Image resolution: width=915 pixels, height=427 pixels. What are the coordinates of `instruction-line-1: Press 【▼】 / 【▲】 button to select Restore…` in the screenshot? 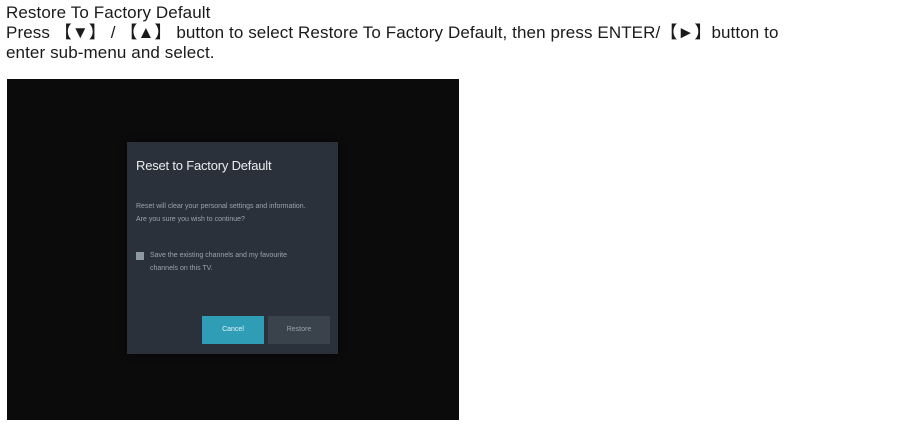 It's located at (392, 32).